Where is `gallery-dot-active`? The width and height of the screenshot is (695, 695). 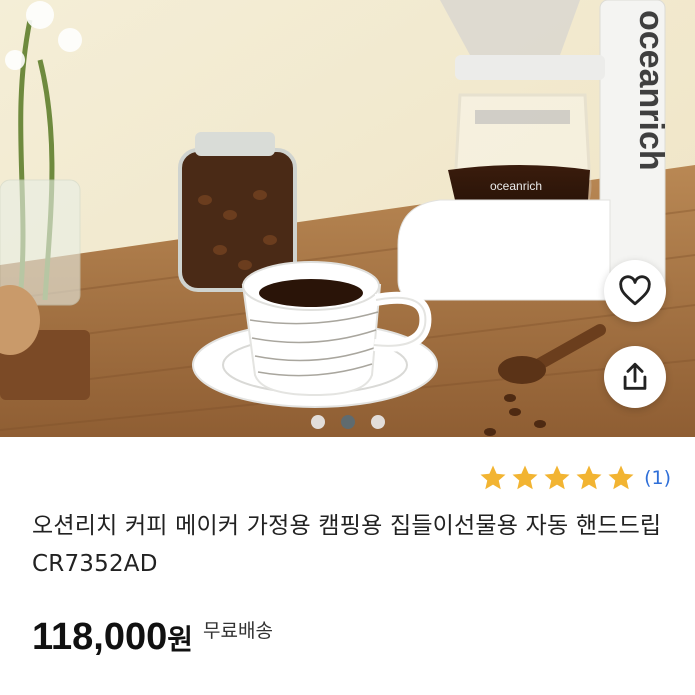 gallery-dot-active is located at coordinates (347, 422).